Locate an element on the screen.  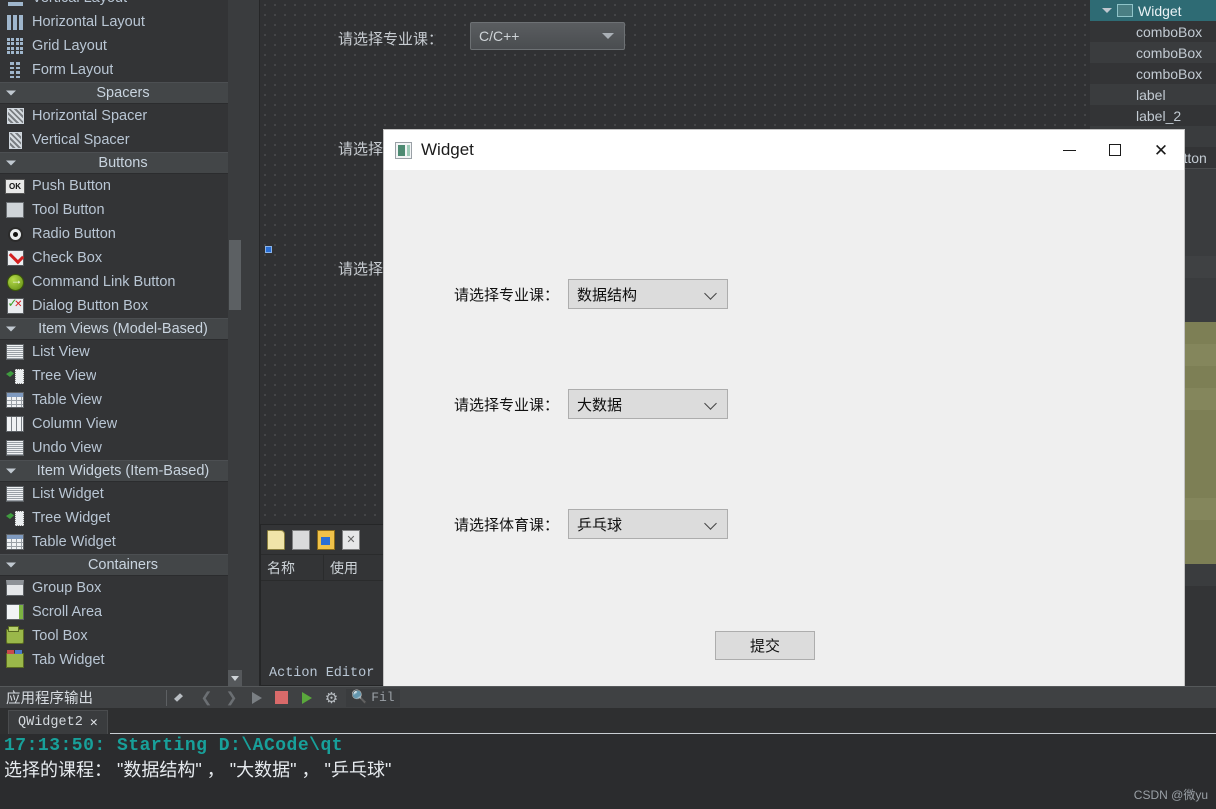
copy-action-icon is located at coordinates (301, 539).